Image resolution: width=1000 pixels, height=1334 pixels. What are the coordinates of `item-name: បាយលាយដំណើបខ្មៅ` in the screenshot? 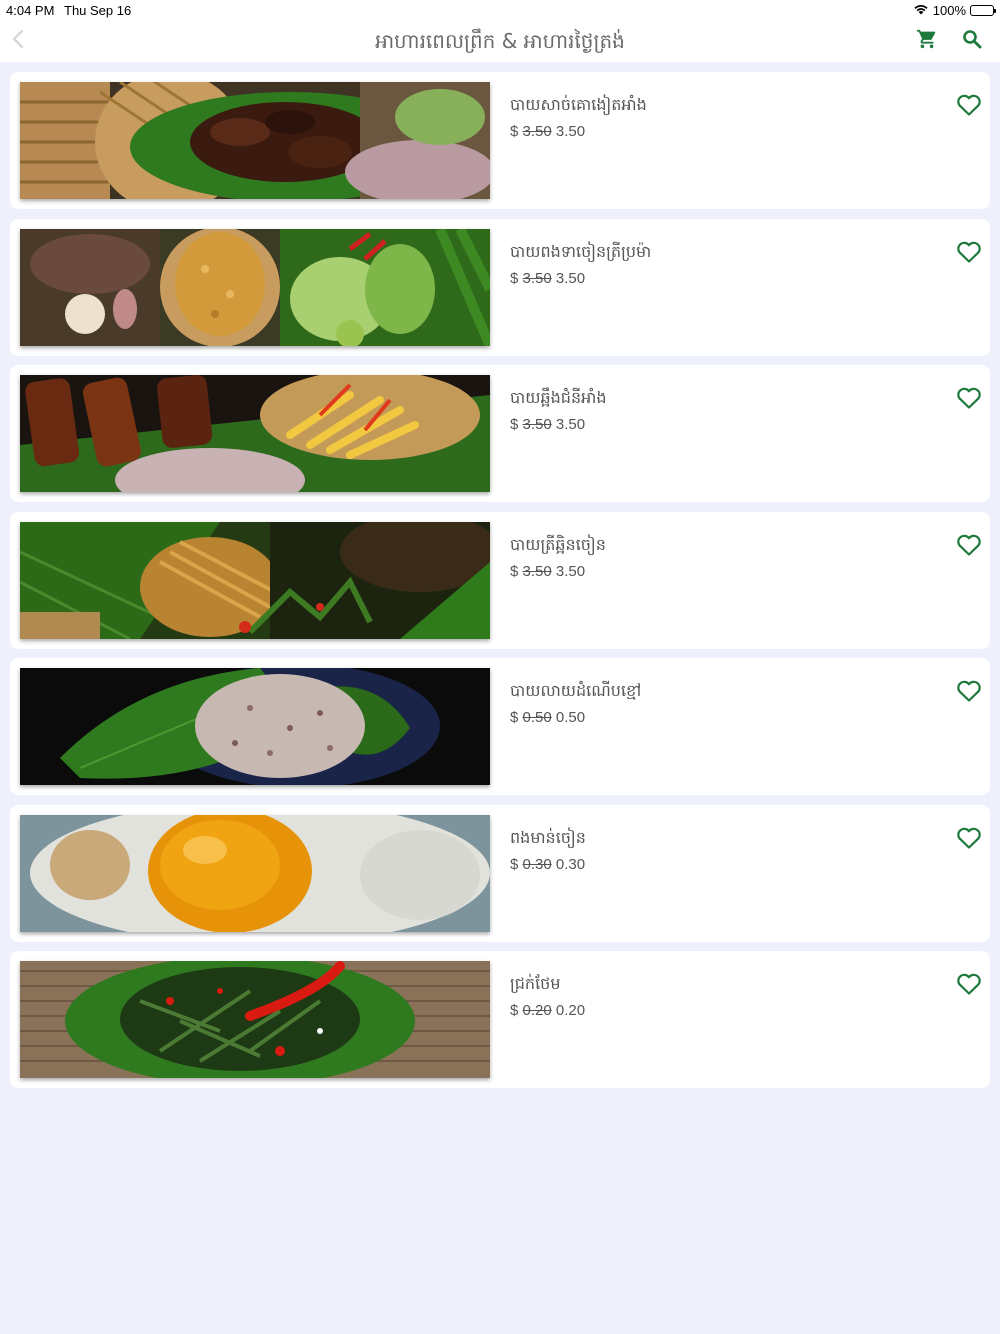 It's located at (576, 690).